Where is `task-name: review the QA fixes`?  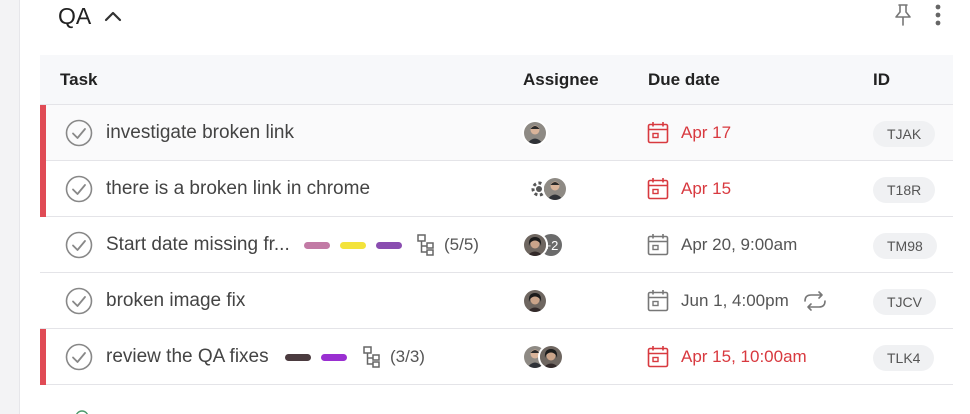 task-name: review the QA fixes is located at coordinates (187, 357).